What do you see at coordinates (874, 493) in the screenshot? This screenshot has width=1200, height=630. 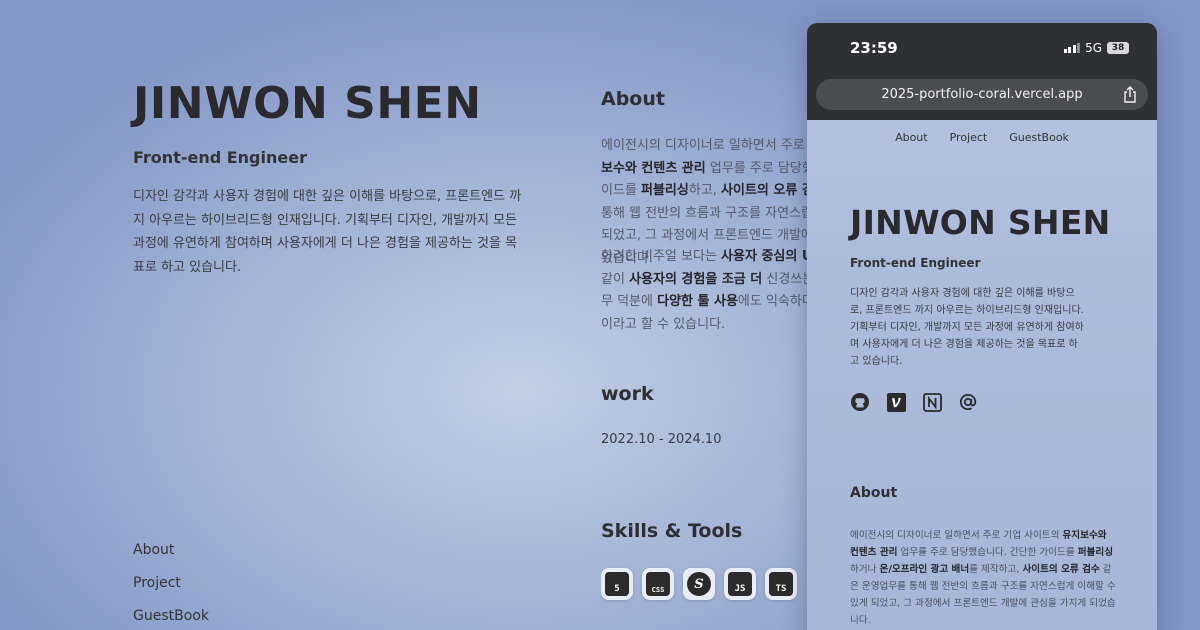 I see `mobile-about-heading: About` at bounding box center [874, 493].